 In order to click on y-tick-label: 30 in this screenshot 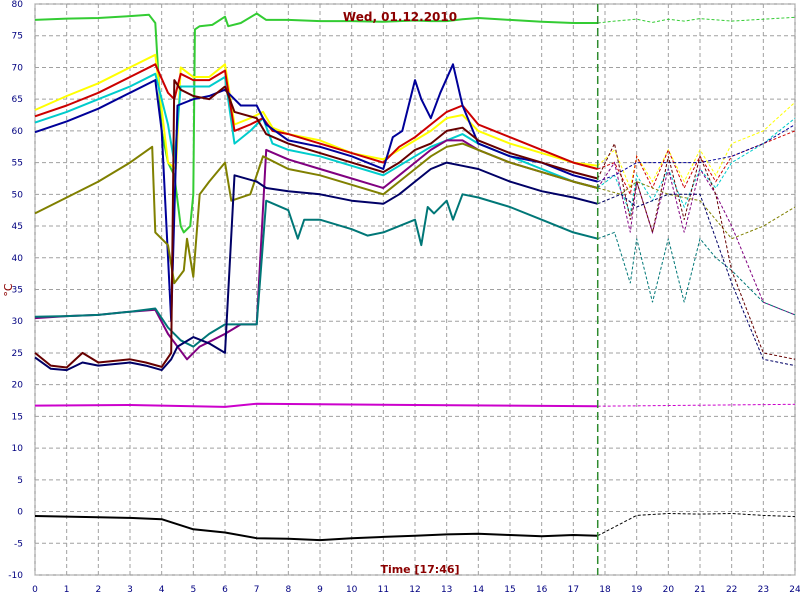, I will do `click(18, 322)`.